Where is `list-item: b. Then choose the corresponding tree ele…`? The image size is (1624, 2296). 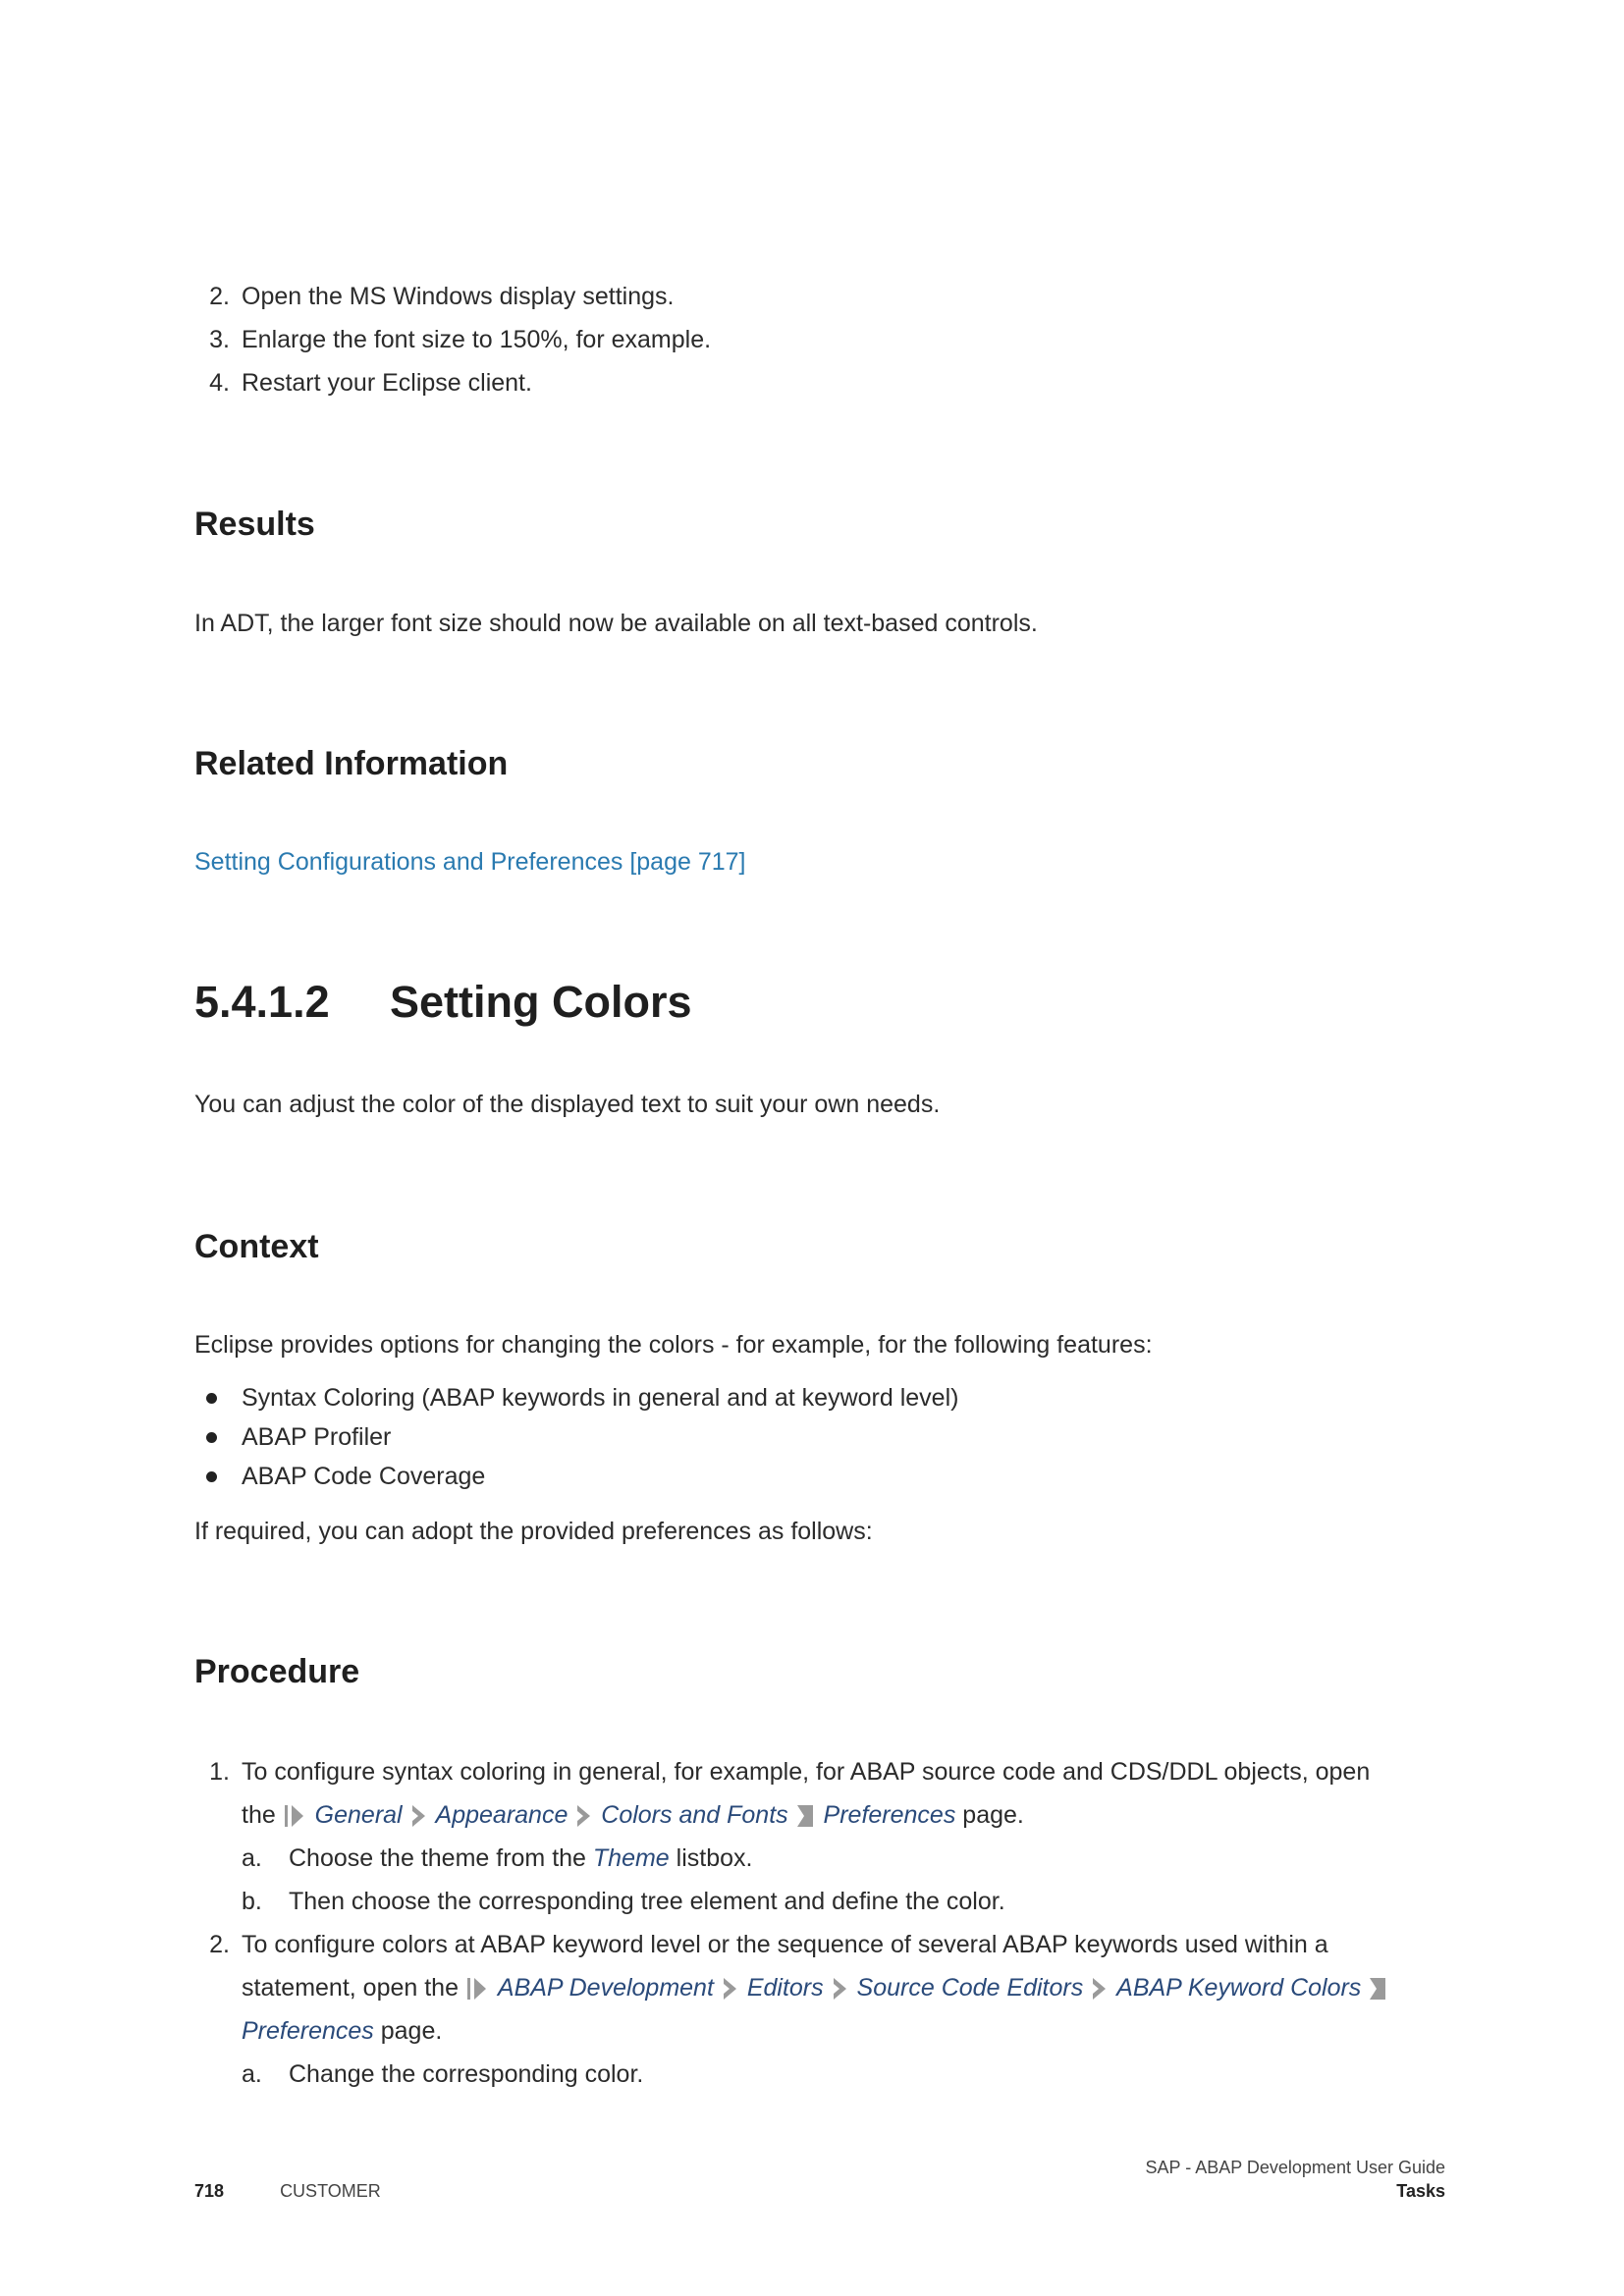
list-item: b. Then choose the corresponding tree ele… is located at coordinates (623, 1901).